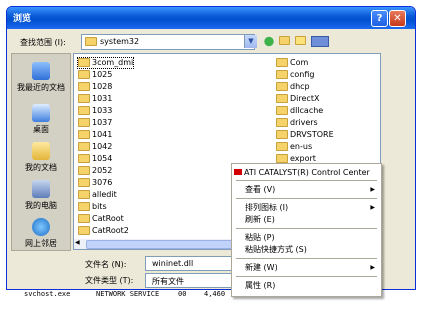  Describe the element at coordinates (303, 158) in the screenshot. I see `file-name: export` at that location.